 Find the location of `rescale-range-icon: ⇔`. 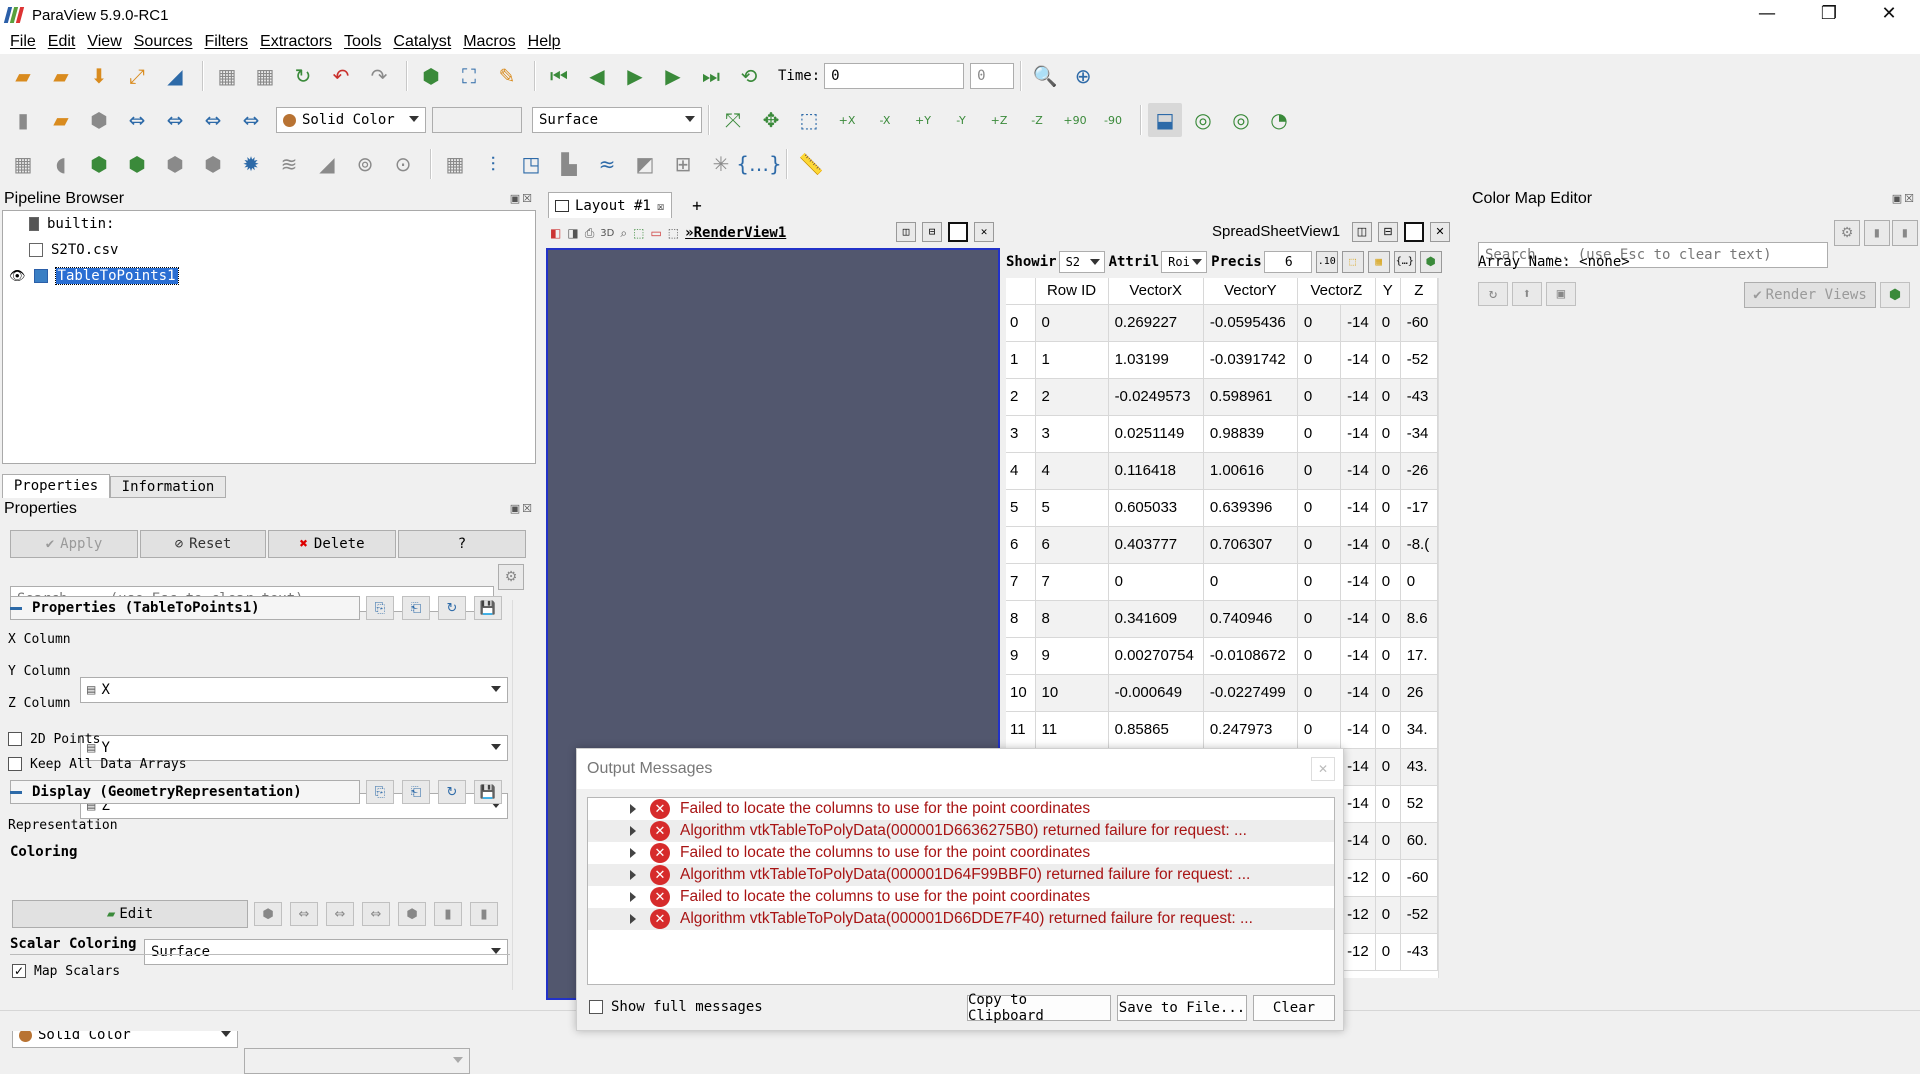

rescale-range-icon: ⇔ is located at coordinates (137, 120).